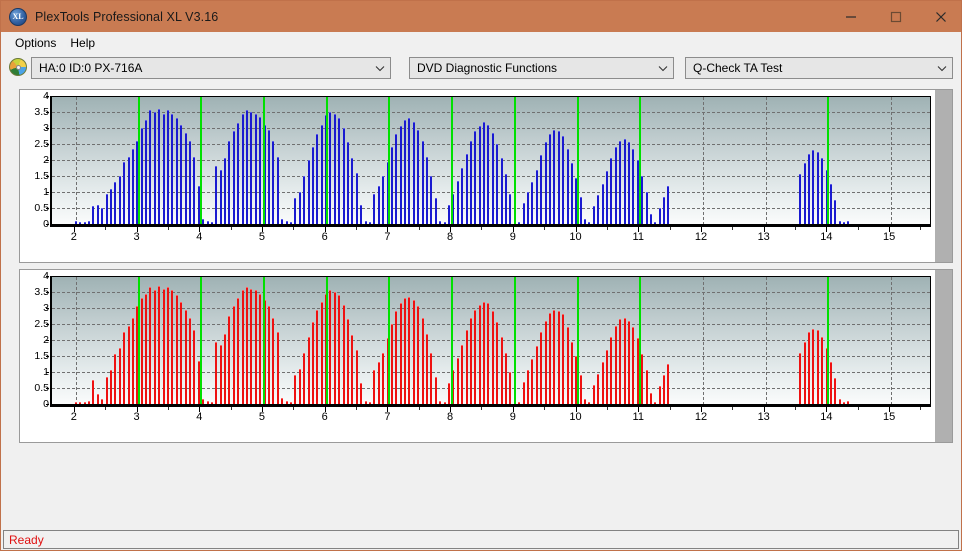 This screenshot has height=551, width=962. I want to click on test-select: Q-Check TA Test, so click(819, 68).